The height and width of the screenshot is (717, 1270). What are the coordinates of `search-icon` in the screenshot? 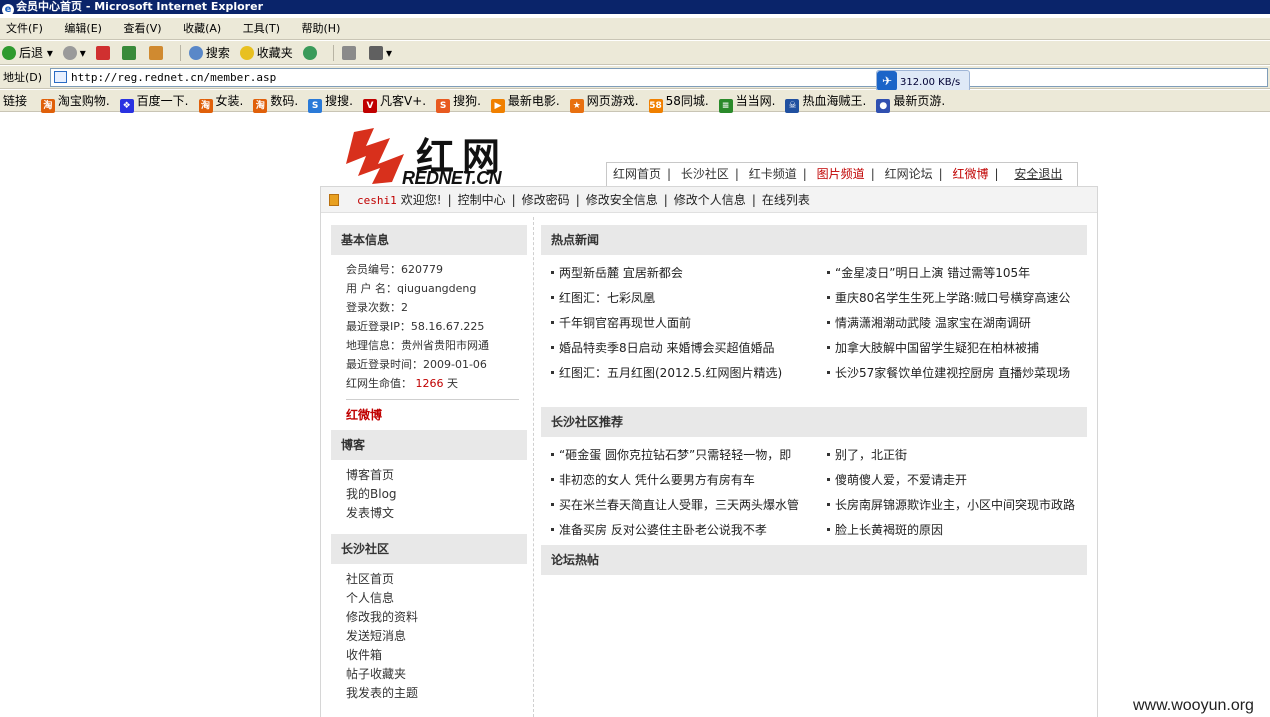 It's located at (195, 53).